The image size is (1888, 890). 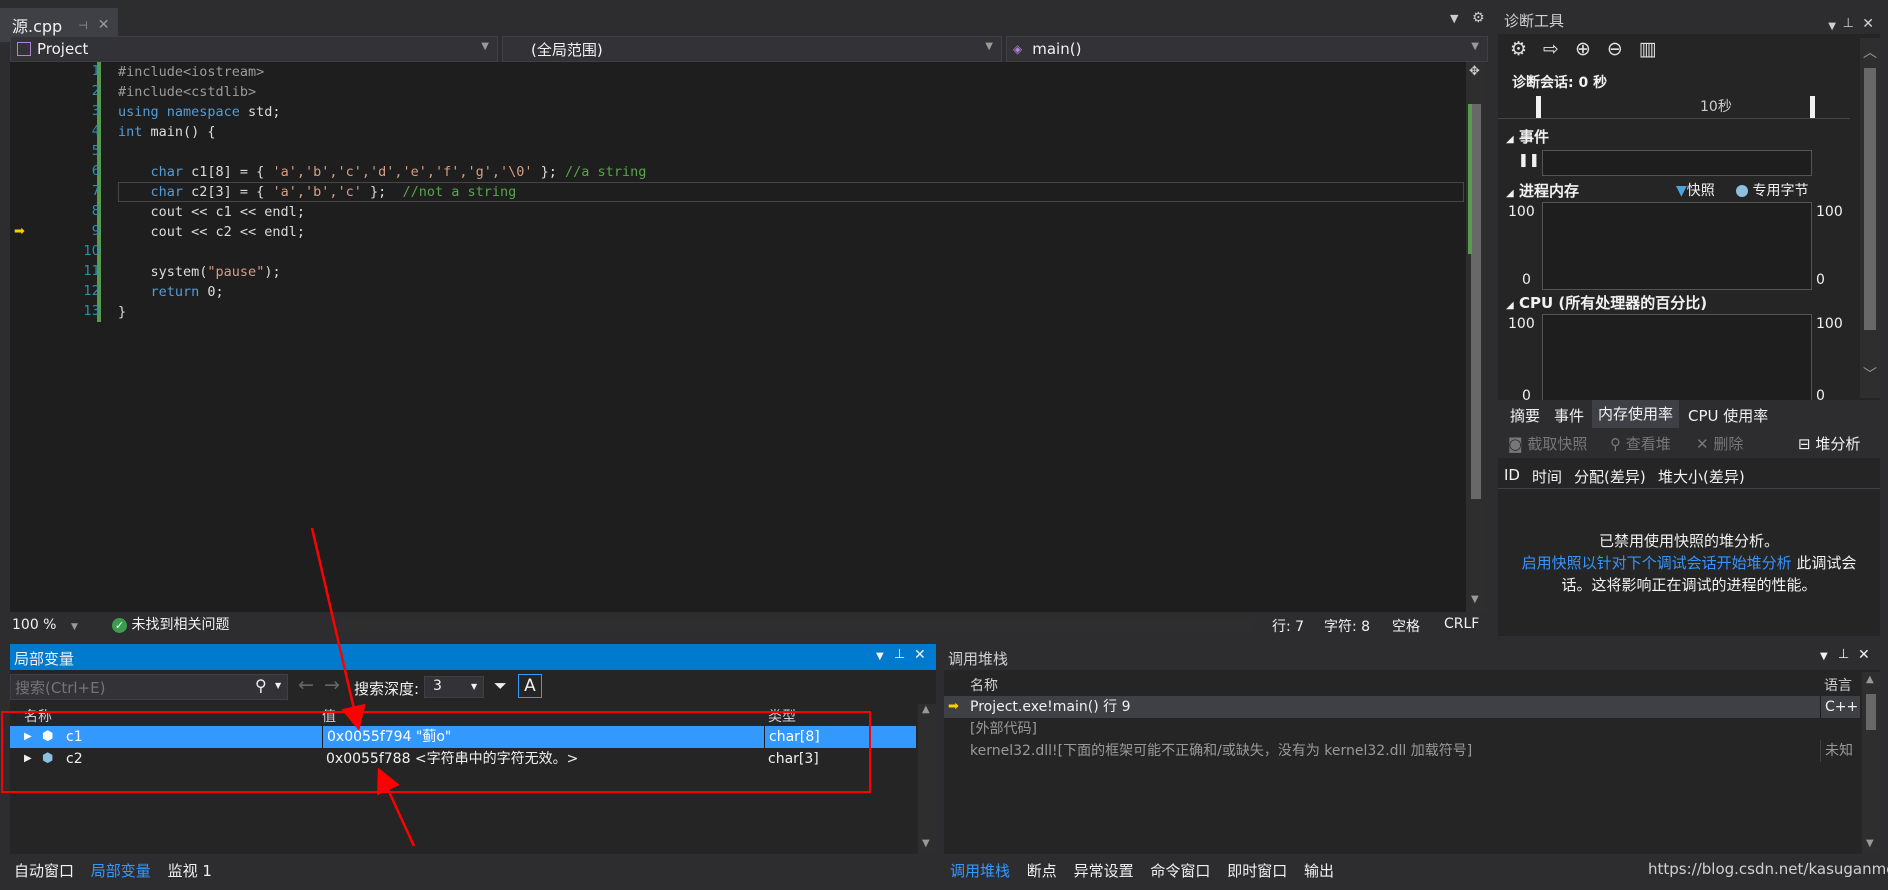 I want to click on annotation-arrow-up, so click(x=396, y=807).